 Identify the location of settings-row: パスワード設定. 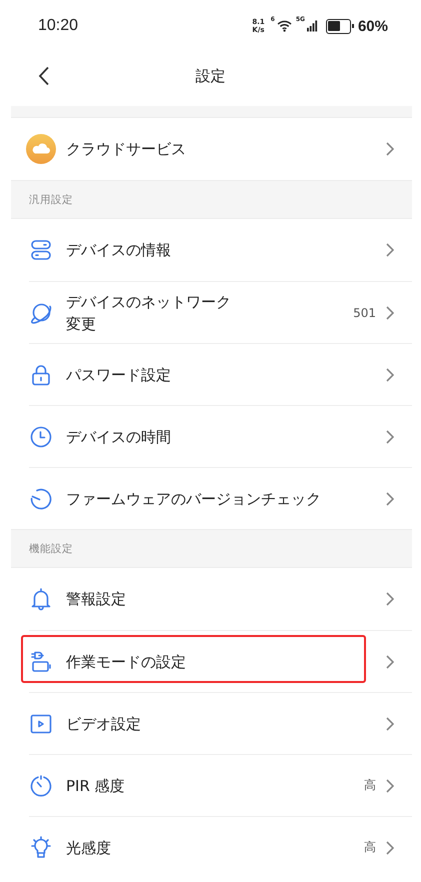
(220, 374).